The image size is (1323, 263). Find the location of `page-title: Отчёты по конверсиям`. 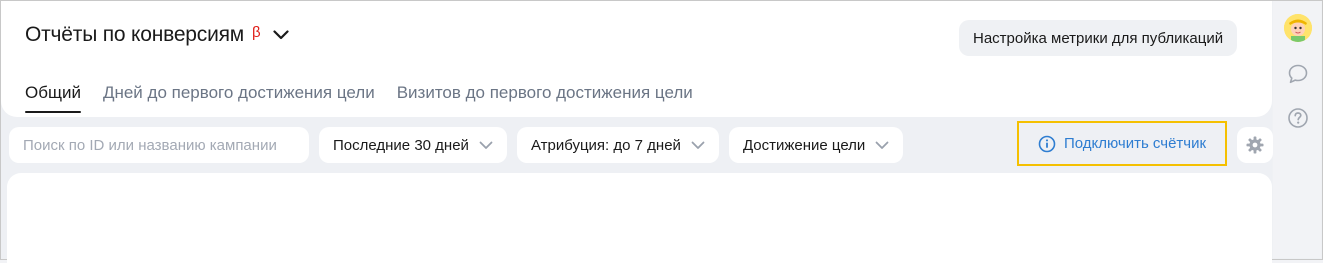

page-title: Отчёты по конверсиям is located at coordinates (135, 34).